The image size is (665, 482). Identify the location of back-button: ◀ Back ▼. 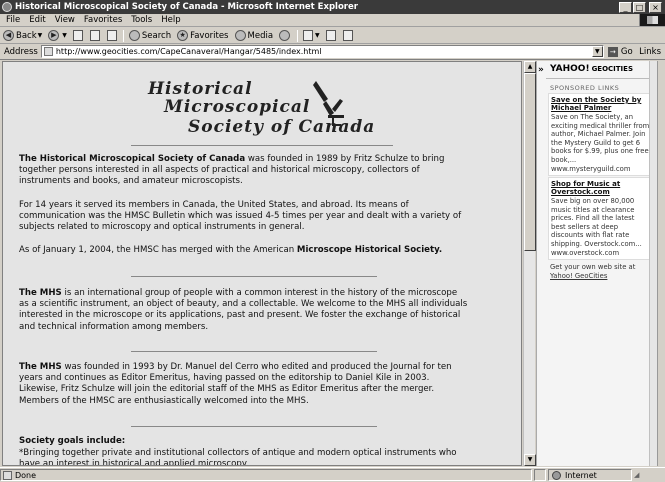
(22, 36).